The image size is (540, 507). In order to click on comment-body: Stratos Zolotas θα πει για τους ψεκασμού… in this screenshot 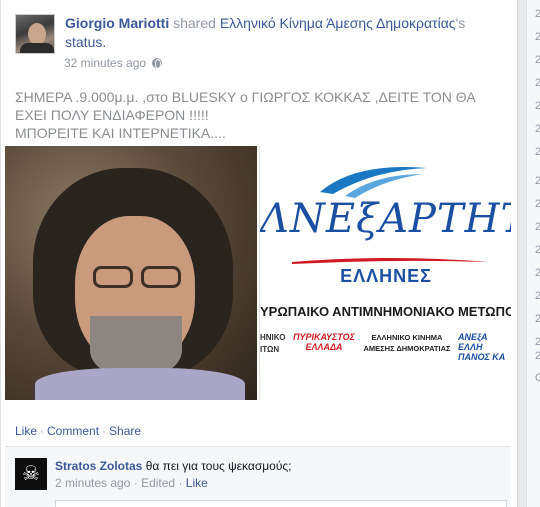, I will do `click(173, 466)`.